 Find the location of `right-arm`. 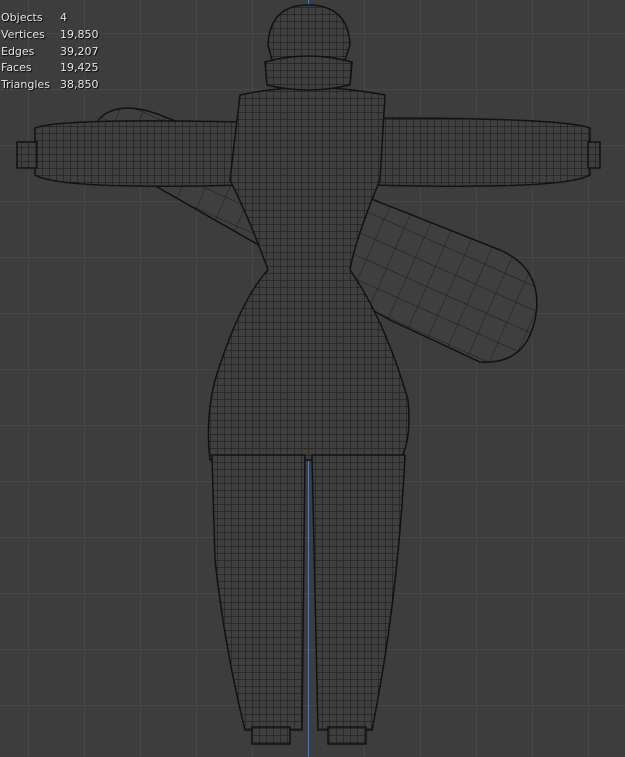

right-arm is located at coordinates (481, 152).